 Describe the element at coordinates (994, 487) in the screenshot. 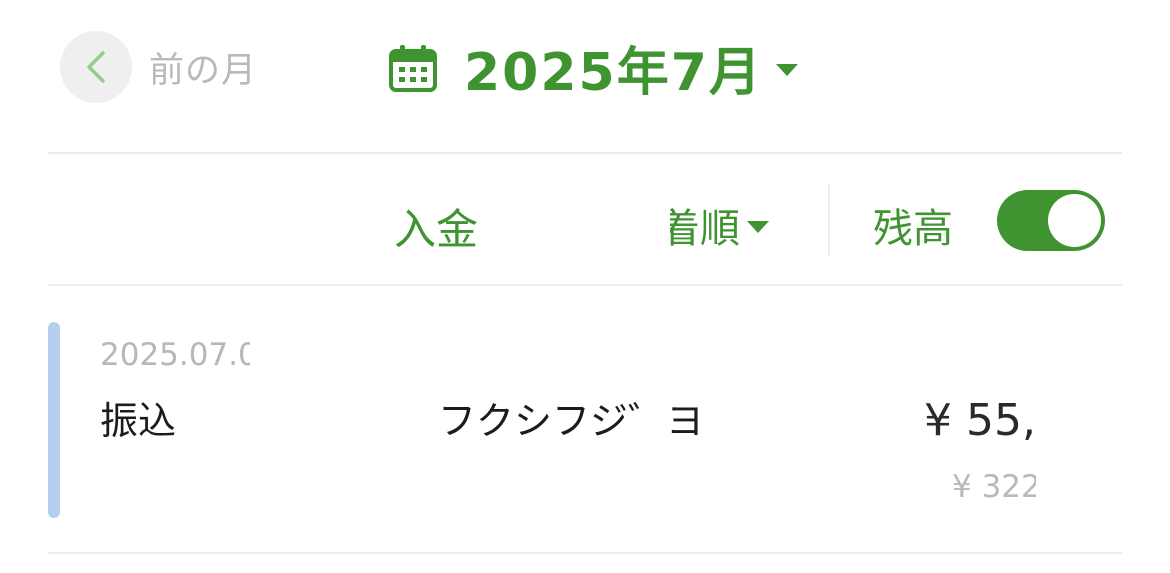

I see `transaction-balance: ¥ 322` at that location.